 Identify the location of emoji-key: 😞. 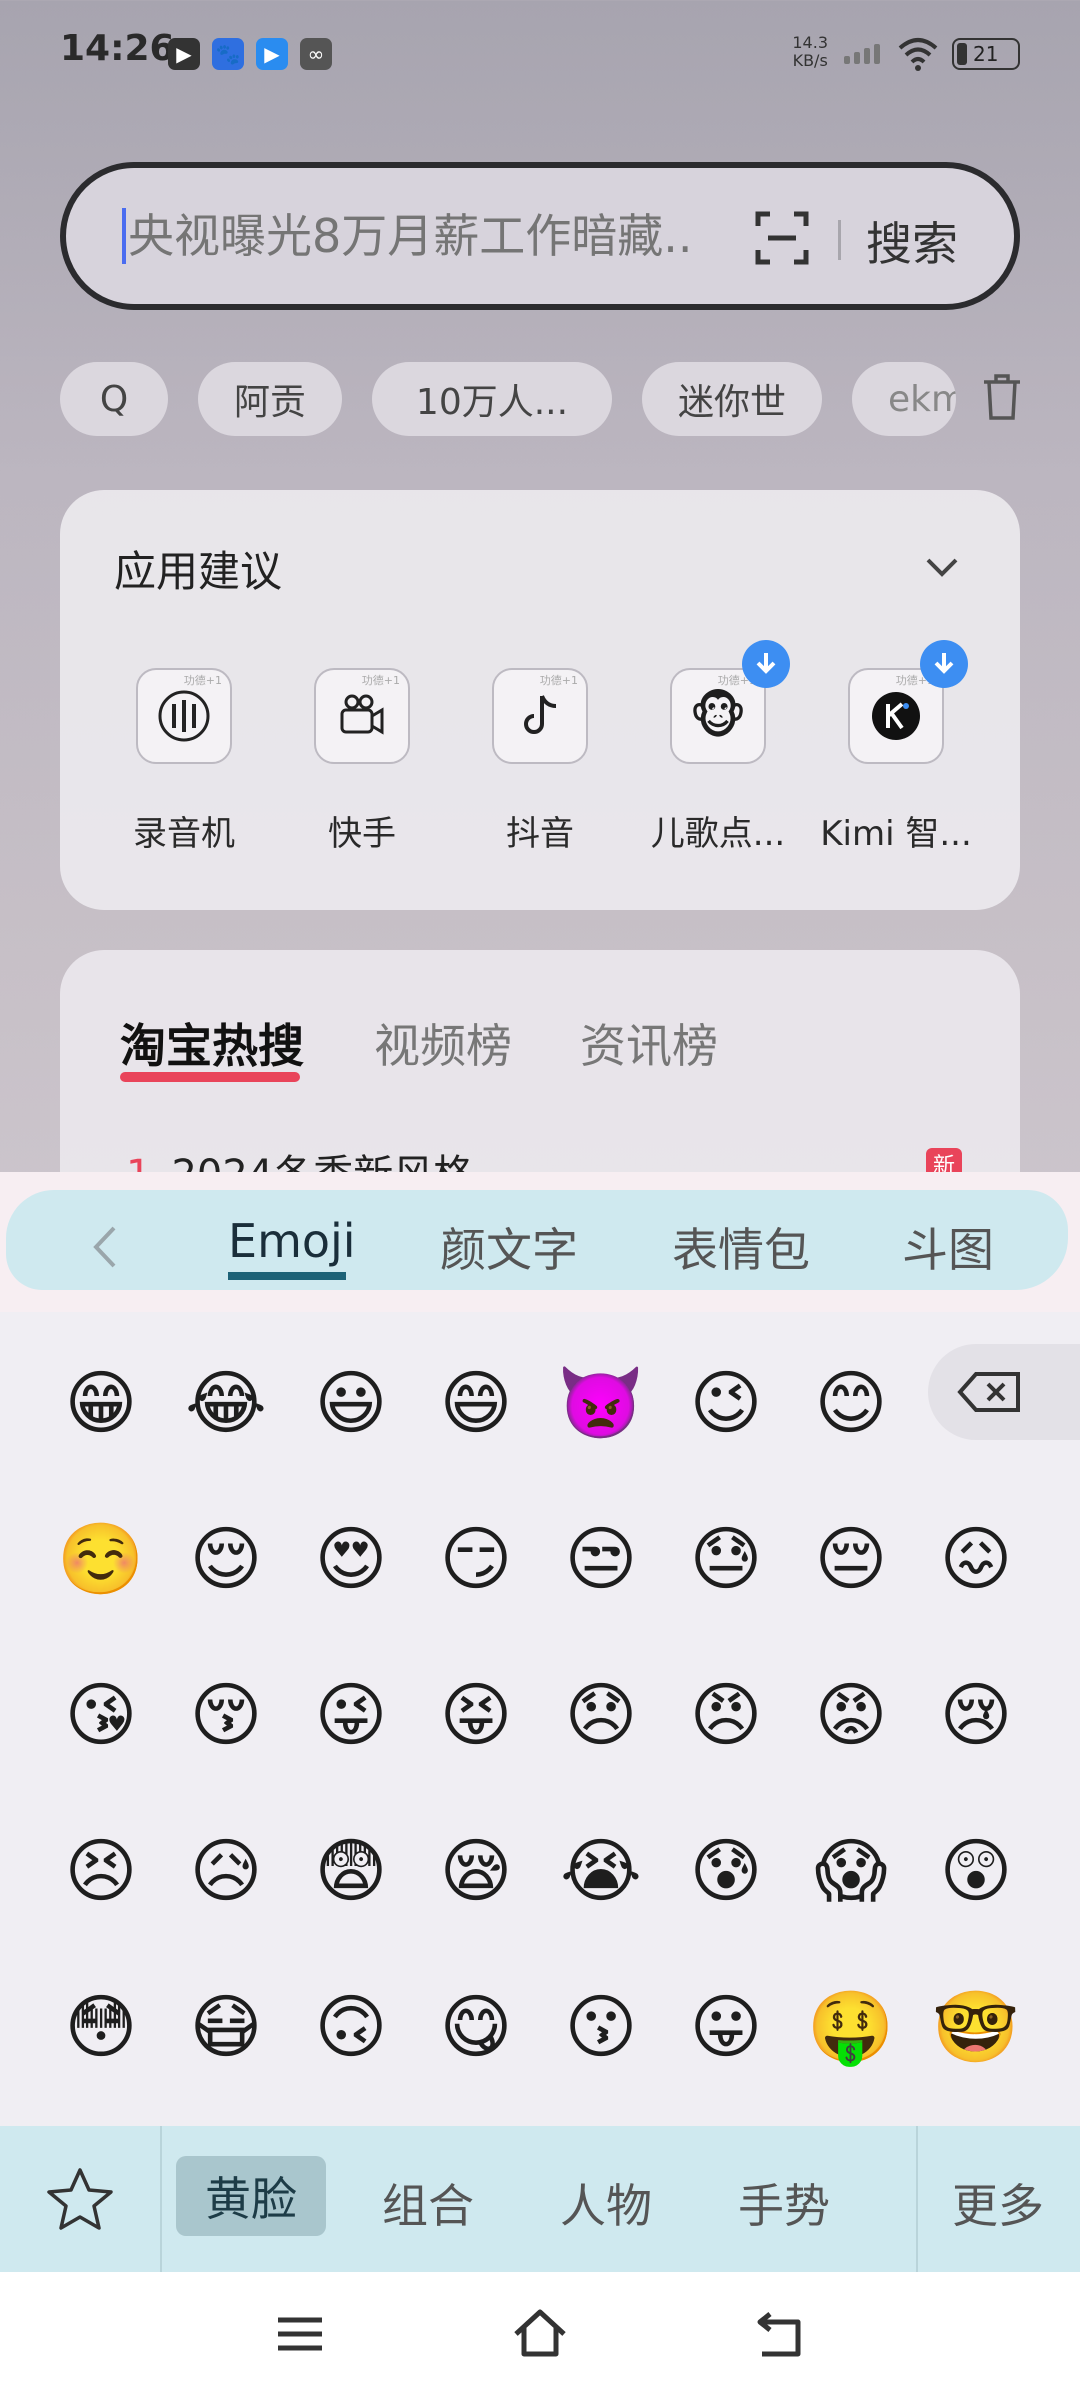
(601, 1715).